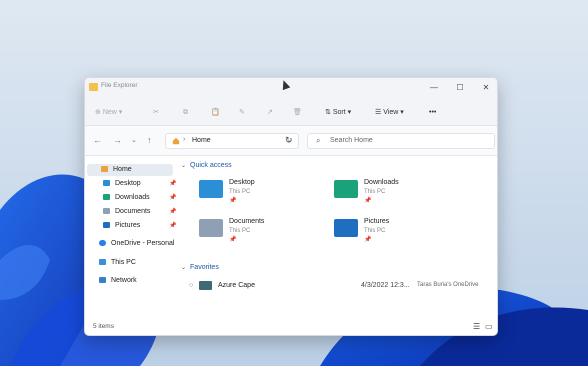 The width and height of the screenshot is (588, 366). What do you see at coordinates (191, 285) in the screenshot?
I see `sync-status-icon: ○` at bounding box center [191, 285].